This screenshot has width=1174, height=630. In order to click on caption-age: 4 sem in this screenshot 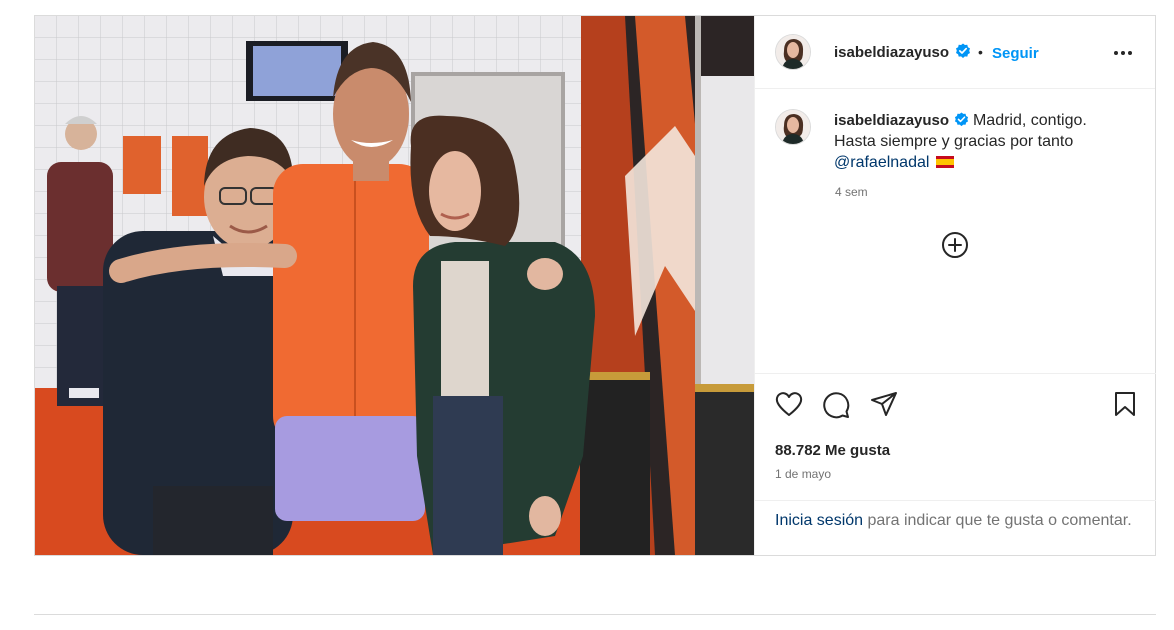, I will do `click(851, 192)`.